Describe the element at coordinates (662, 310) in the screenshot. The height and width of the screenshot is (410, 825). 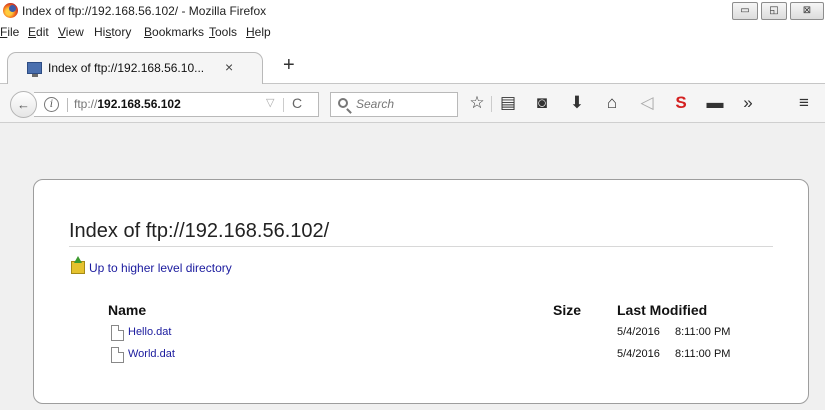
I see `column-header-modified: Last Modified` at that location.